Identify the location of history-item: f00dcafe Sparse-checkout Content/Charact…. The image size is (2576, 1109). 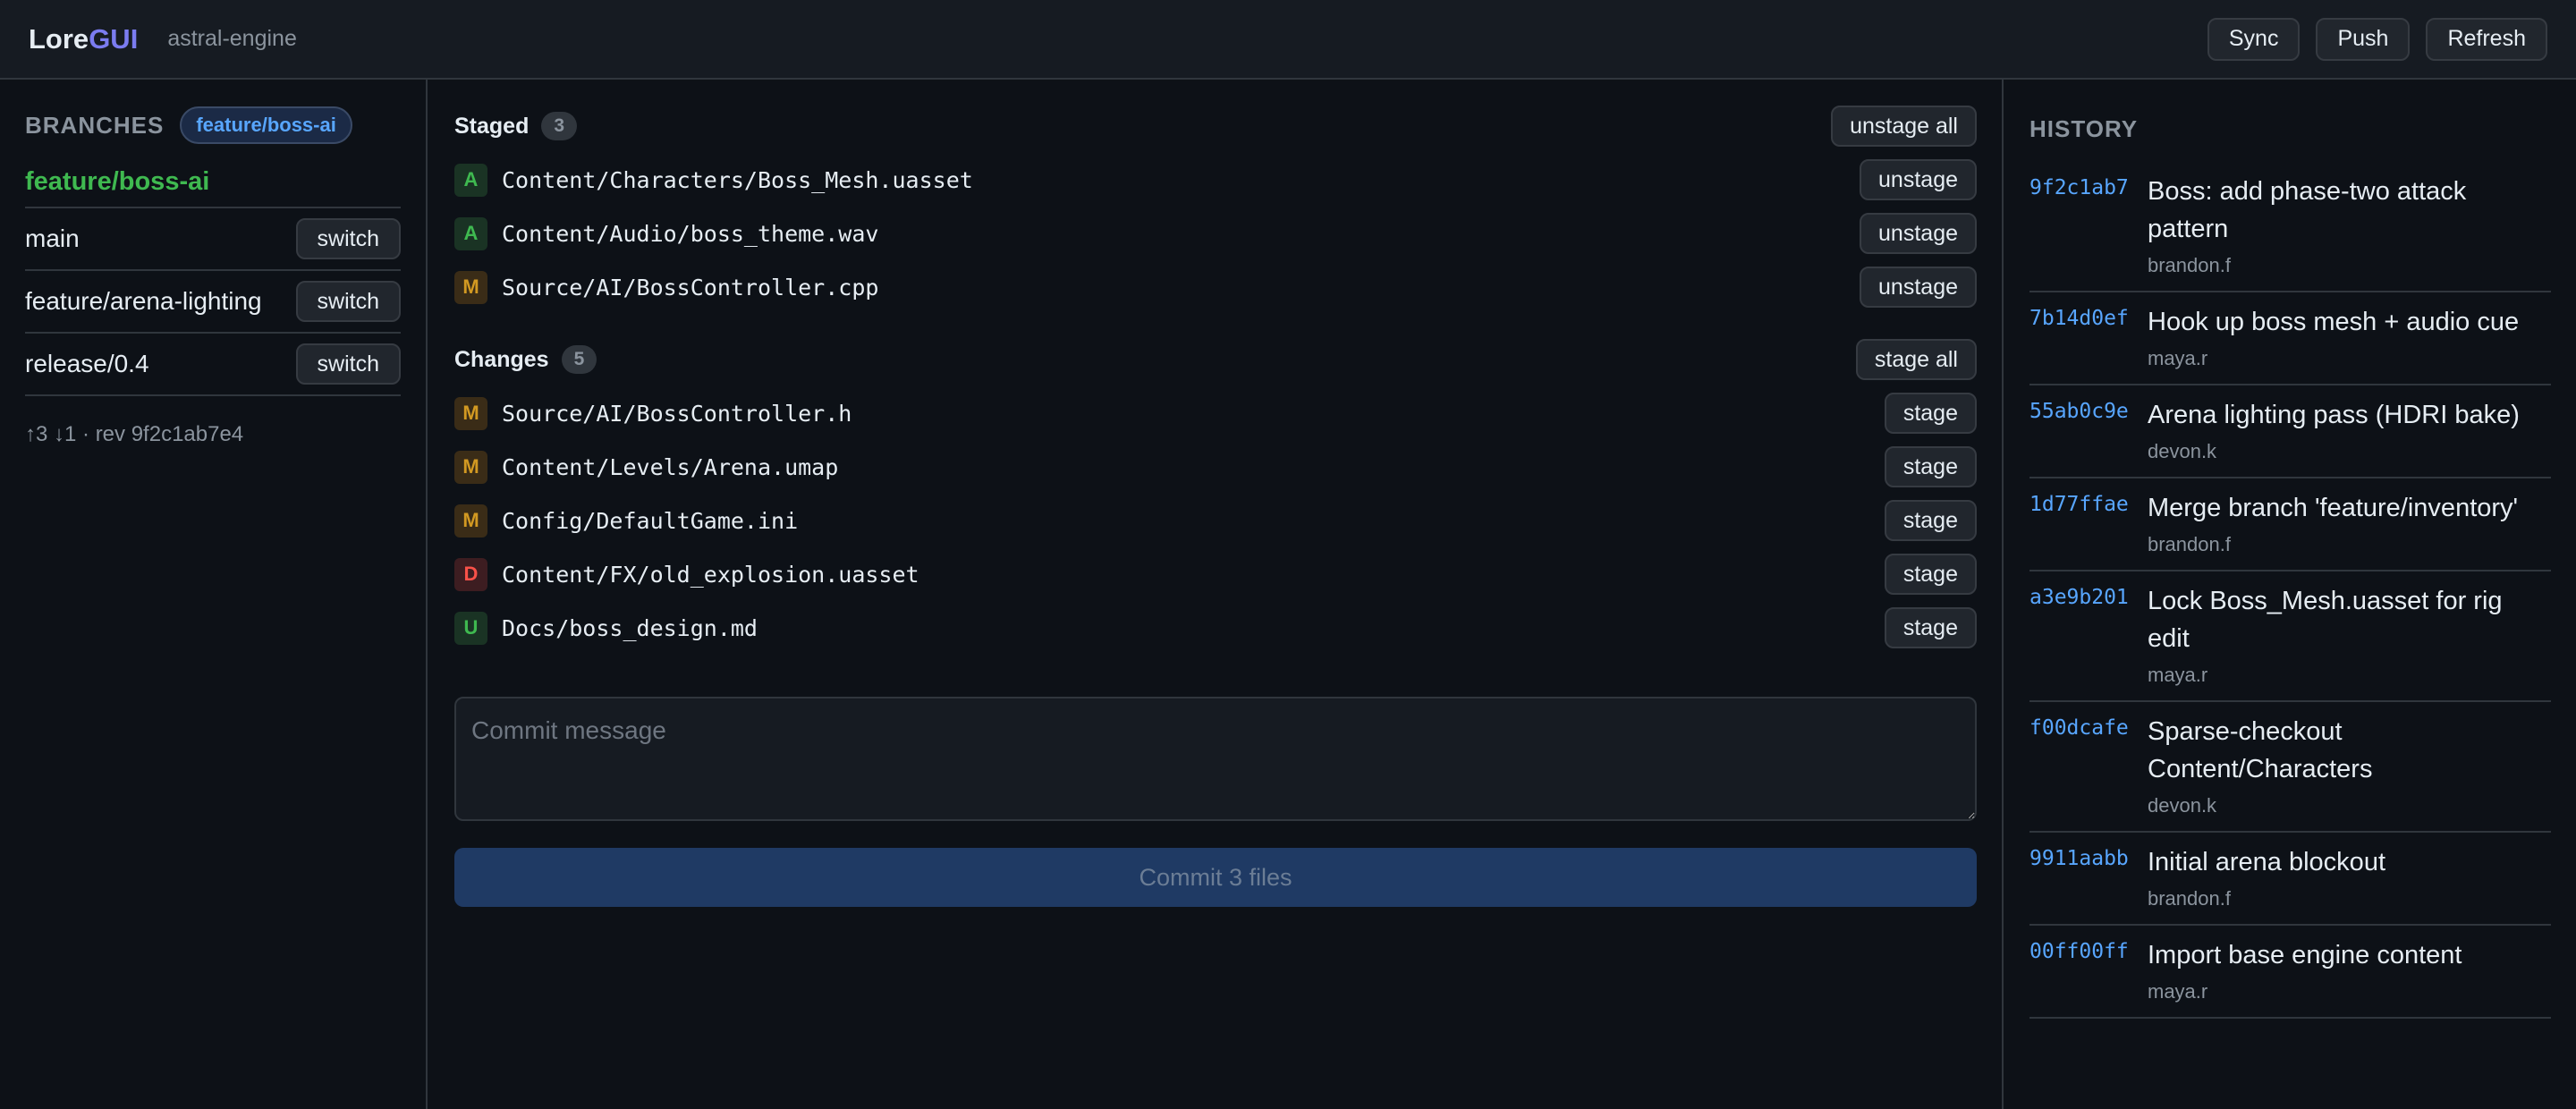
(2290, 768).